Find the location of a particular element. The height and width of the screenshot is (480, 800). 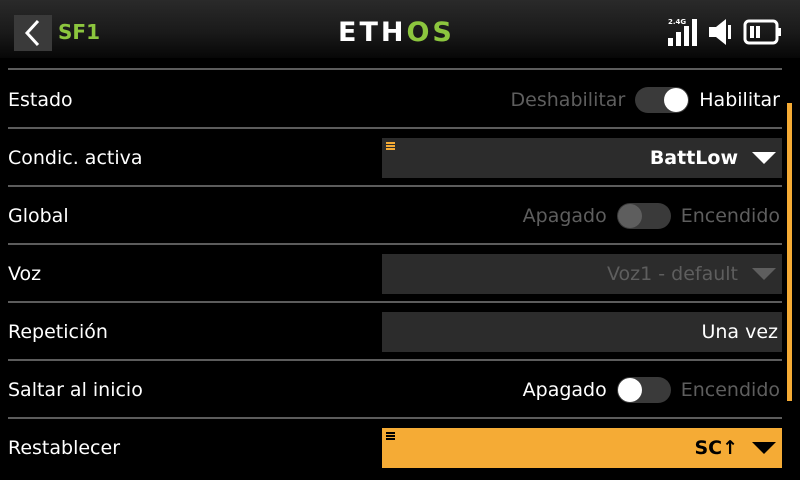

row-label: Global is located at coordinates (38, 216).